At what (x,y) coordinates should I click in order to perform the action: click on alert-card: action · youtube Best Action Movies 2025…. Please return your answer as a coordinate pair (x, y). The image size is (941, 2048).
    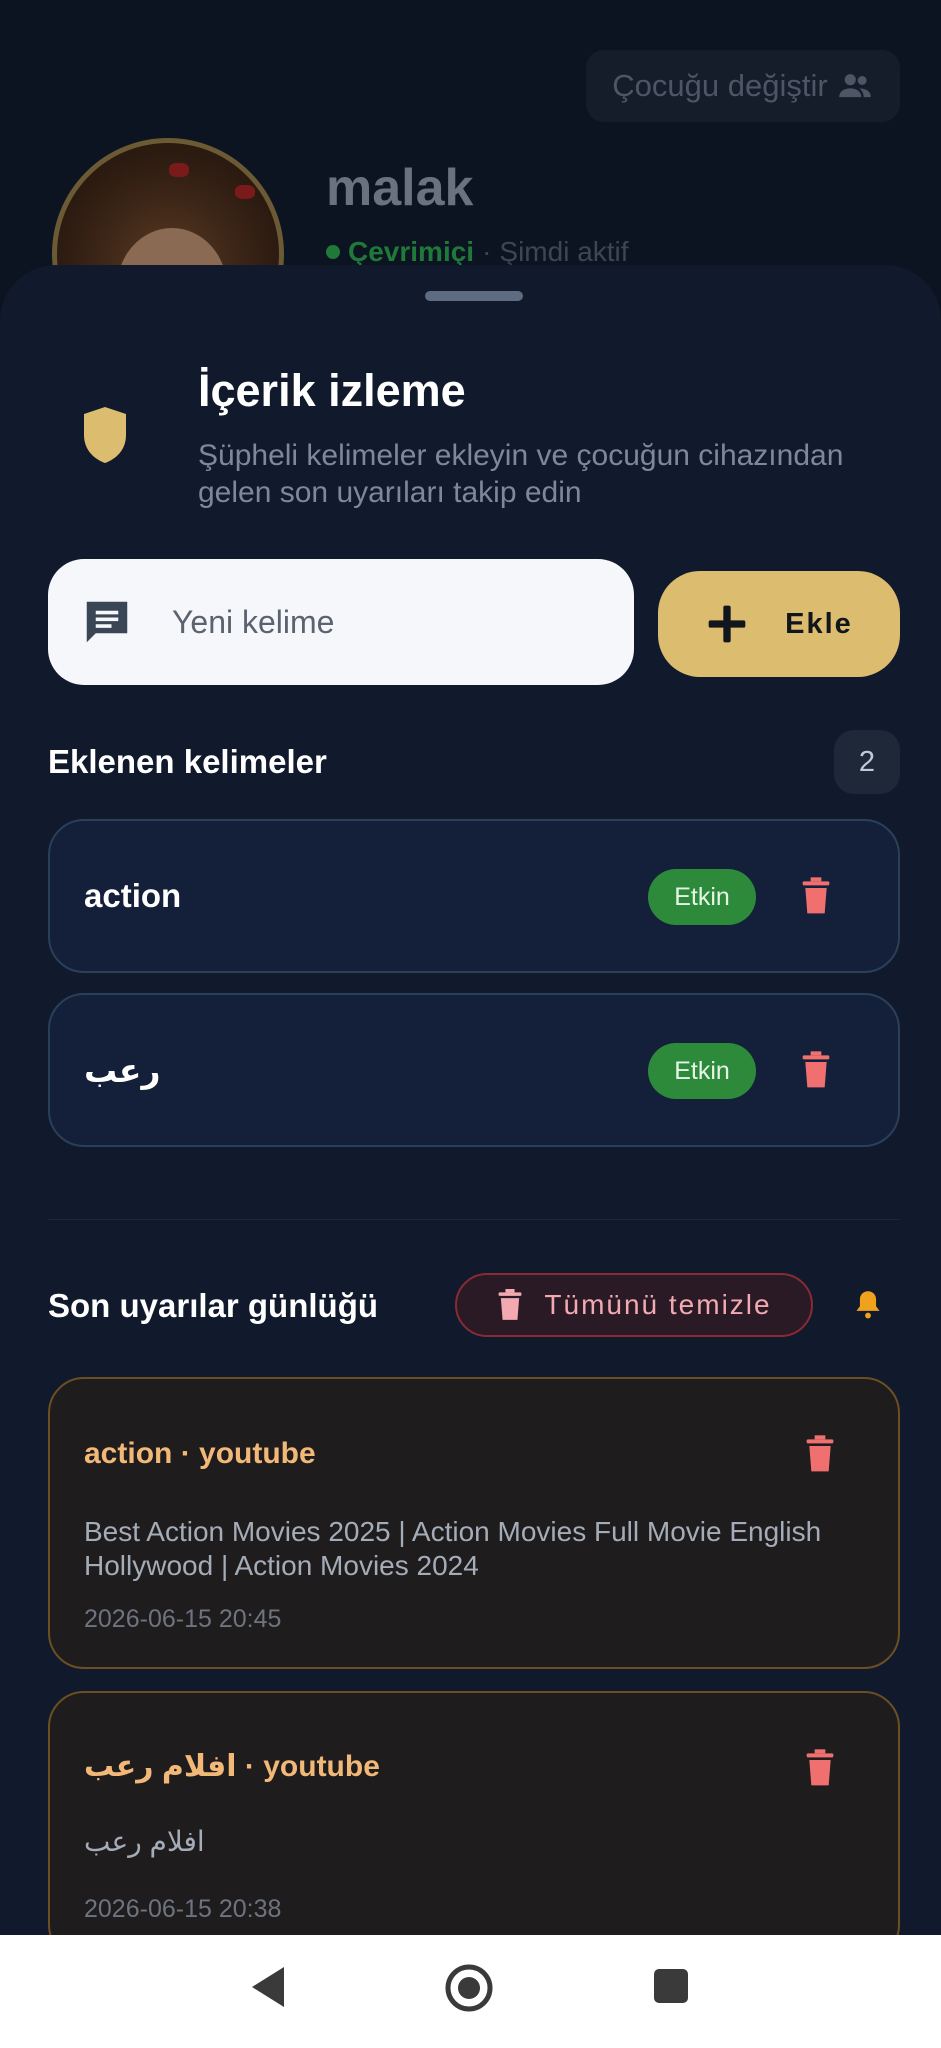
    Looking at the image, I should click on (474, 1523).